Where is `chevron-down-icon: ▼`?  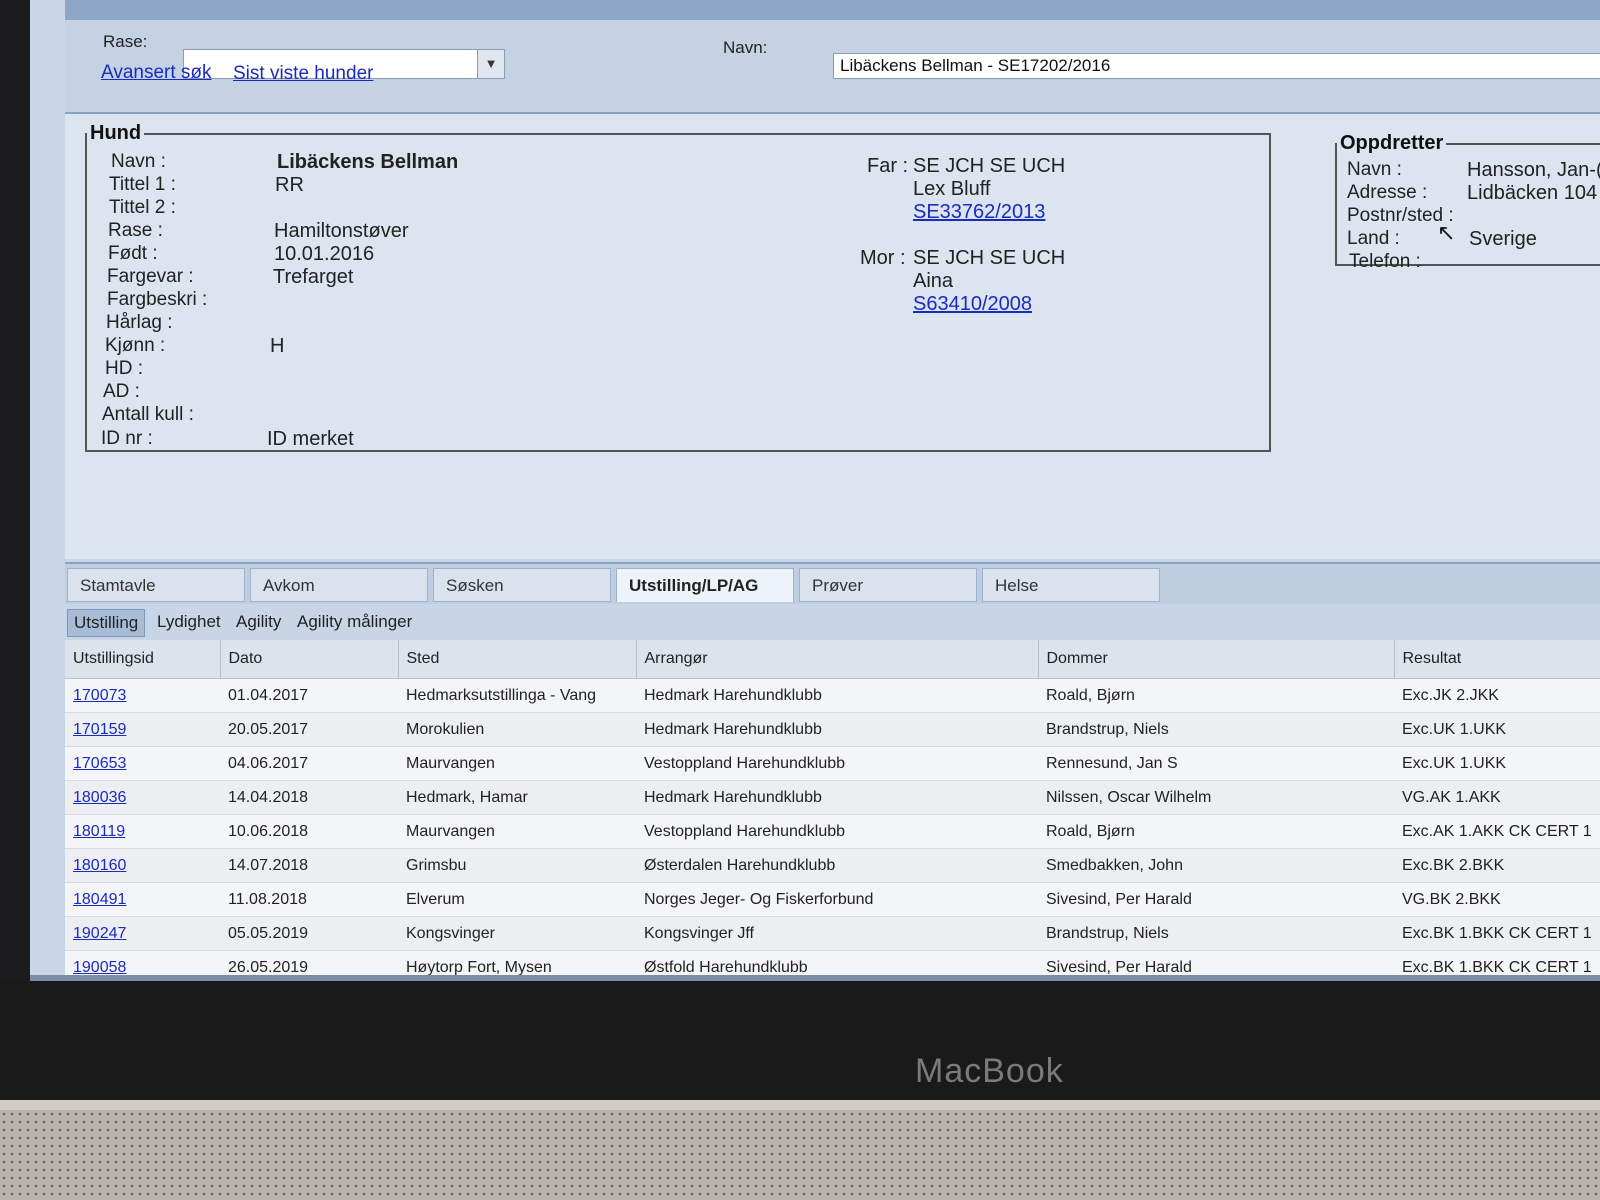
chevron-down-icon: ▼ is located at coordinates (490, 64).